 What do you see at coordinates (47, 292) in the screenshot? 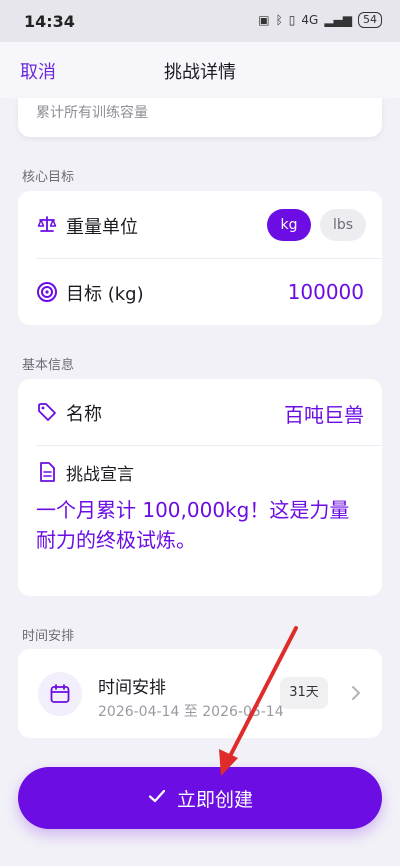
I see `target-icon` at bounding box center [47, 292].